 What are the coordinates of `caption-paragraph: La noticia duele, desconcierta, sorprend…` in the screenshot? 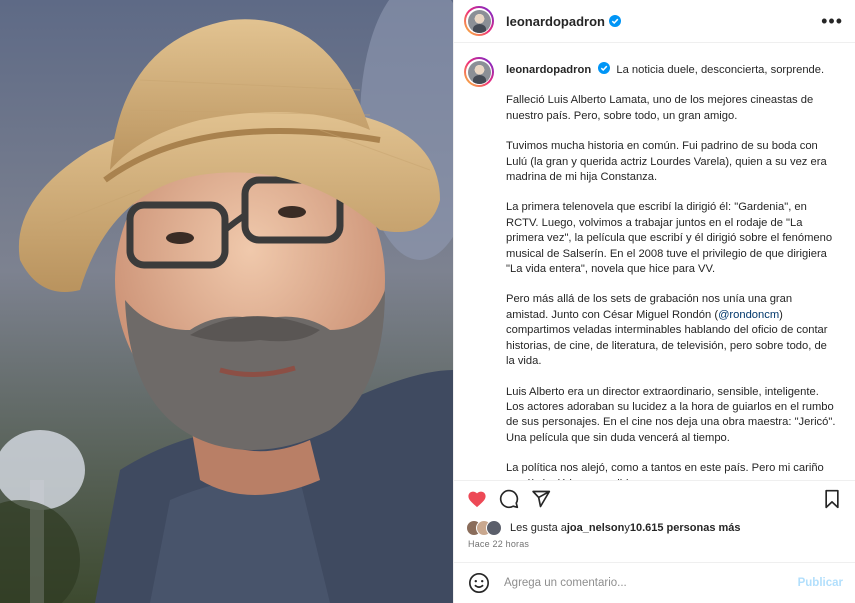 It's located at (720, 70).